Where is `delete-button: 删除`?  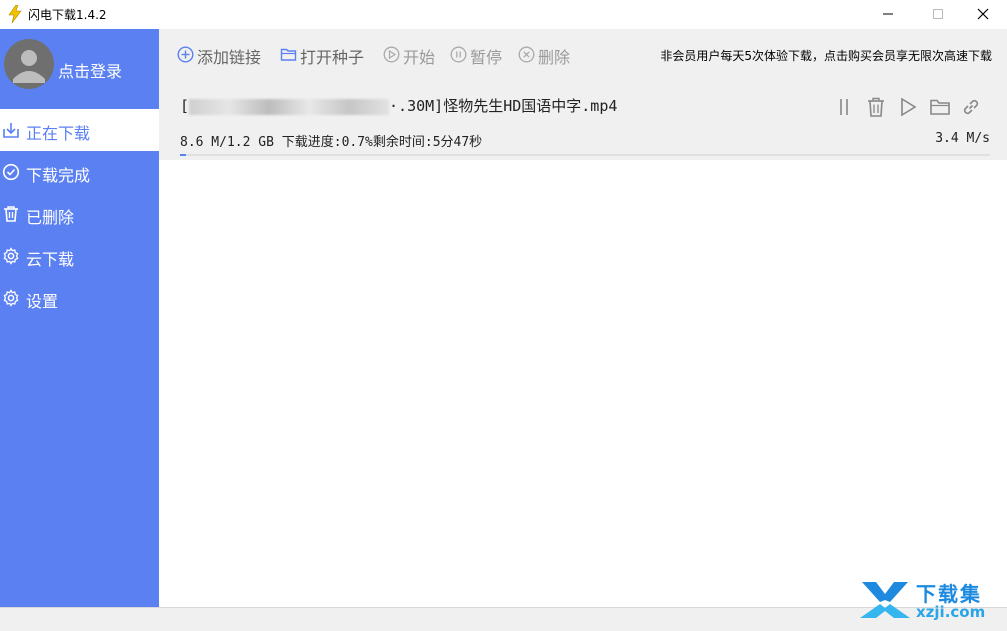 delete-button: 删除 is located at coordinates (547, 55).